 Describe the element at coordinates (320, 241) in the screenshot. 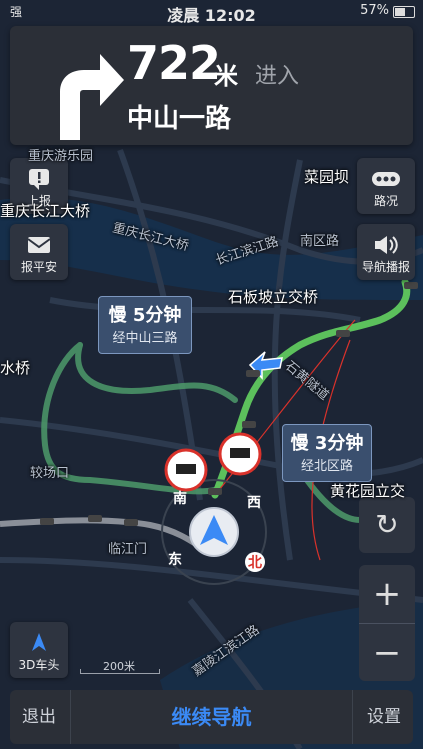

I see `map-label: 南区路` at that location.